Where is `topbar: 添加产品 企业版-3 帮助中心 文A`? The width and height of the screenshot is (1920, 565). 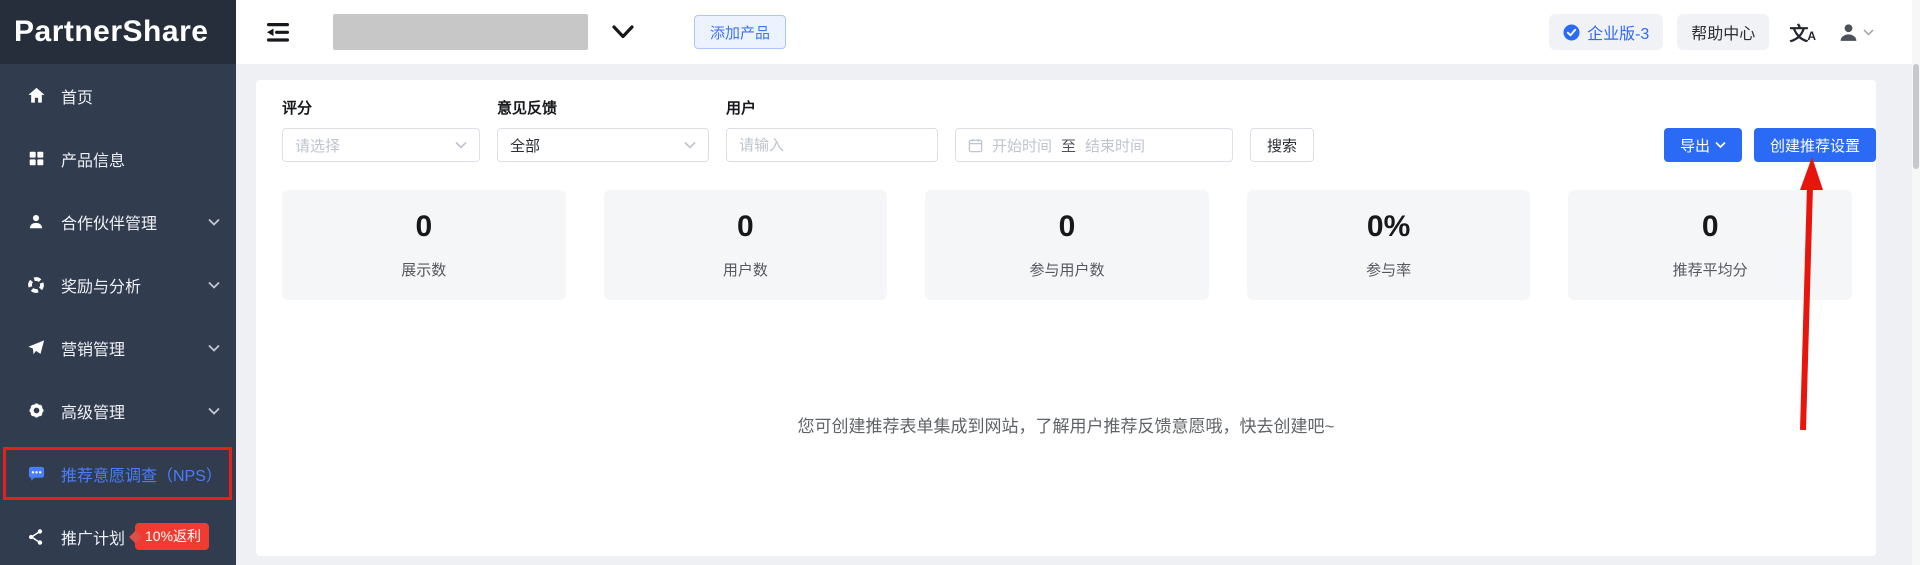 topbar: 添加产品 企业版-3 帮助中心 文A is located at coordinates (1074, 32).